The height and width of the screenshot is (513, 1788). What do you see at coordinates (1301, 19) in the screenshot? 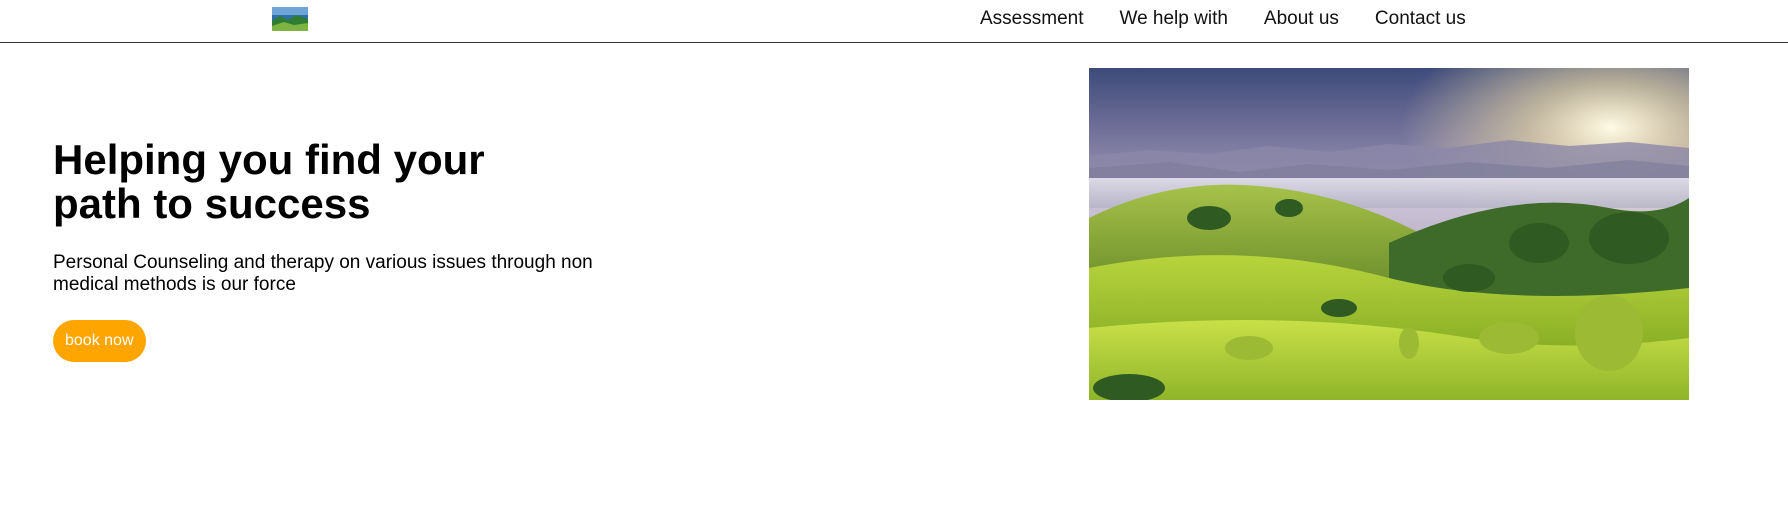
I see `nav-about-us: About us` at bounding box center [1301, 19].